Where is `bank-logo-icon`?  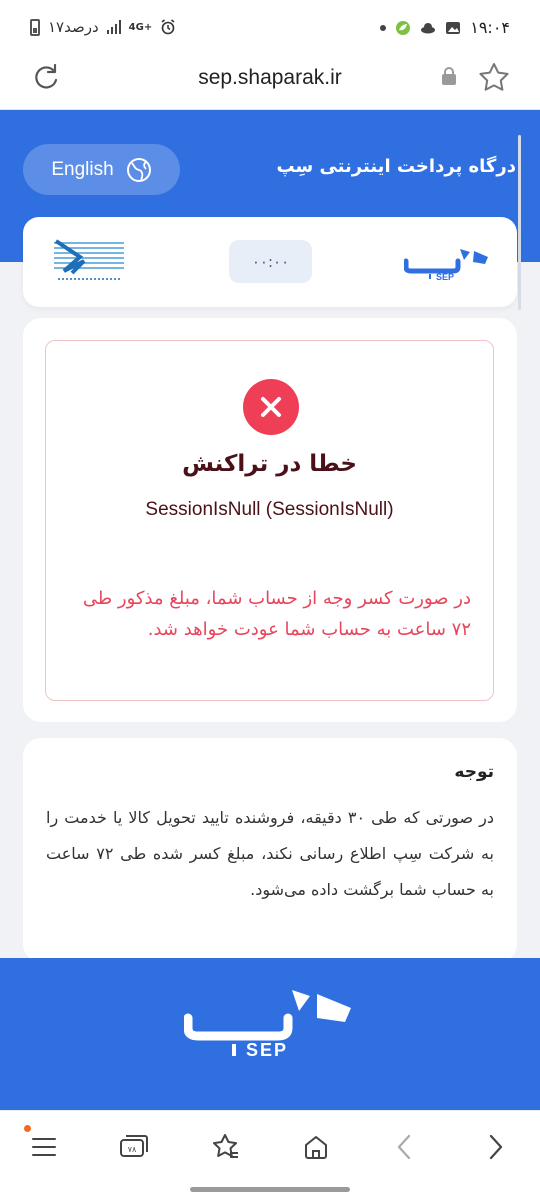 bank-logo-icon is located at coordinates (89, 259).